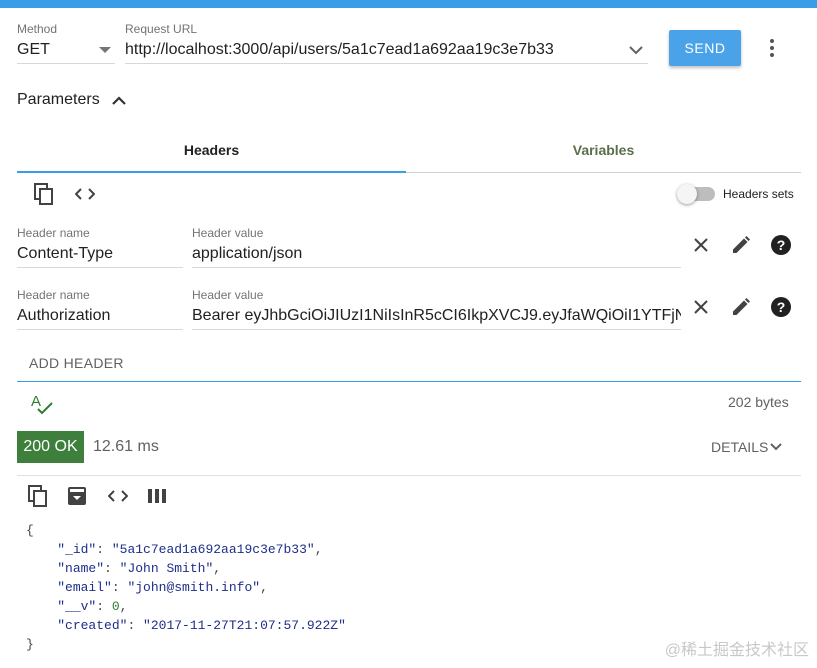 The width and height of the screenshot is (817, 668). I want to click on response-time: 12.61 ms, so click(126, 446).